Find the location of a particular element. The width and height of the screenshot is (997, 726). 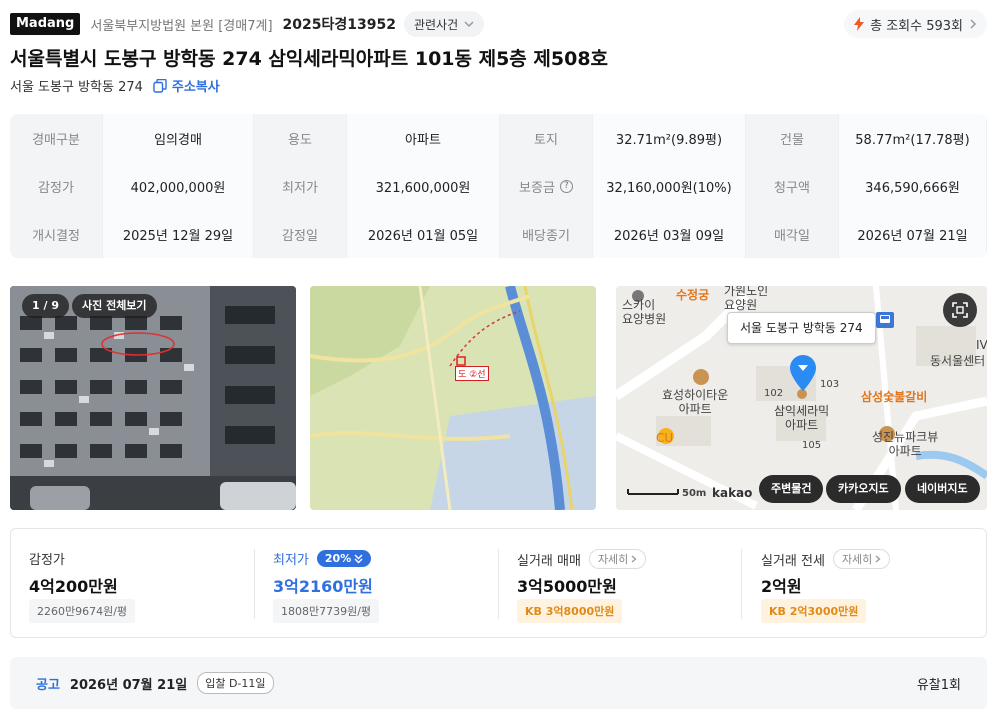

price-minimum: 최저가 20% 3억2160만원 1808만7739원/평 is located at coordinates (383, 583).